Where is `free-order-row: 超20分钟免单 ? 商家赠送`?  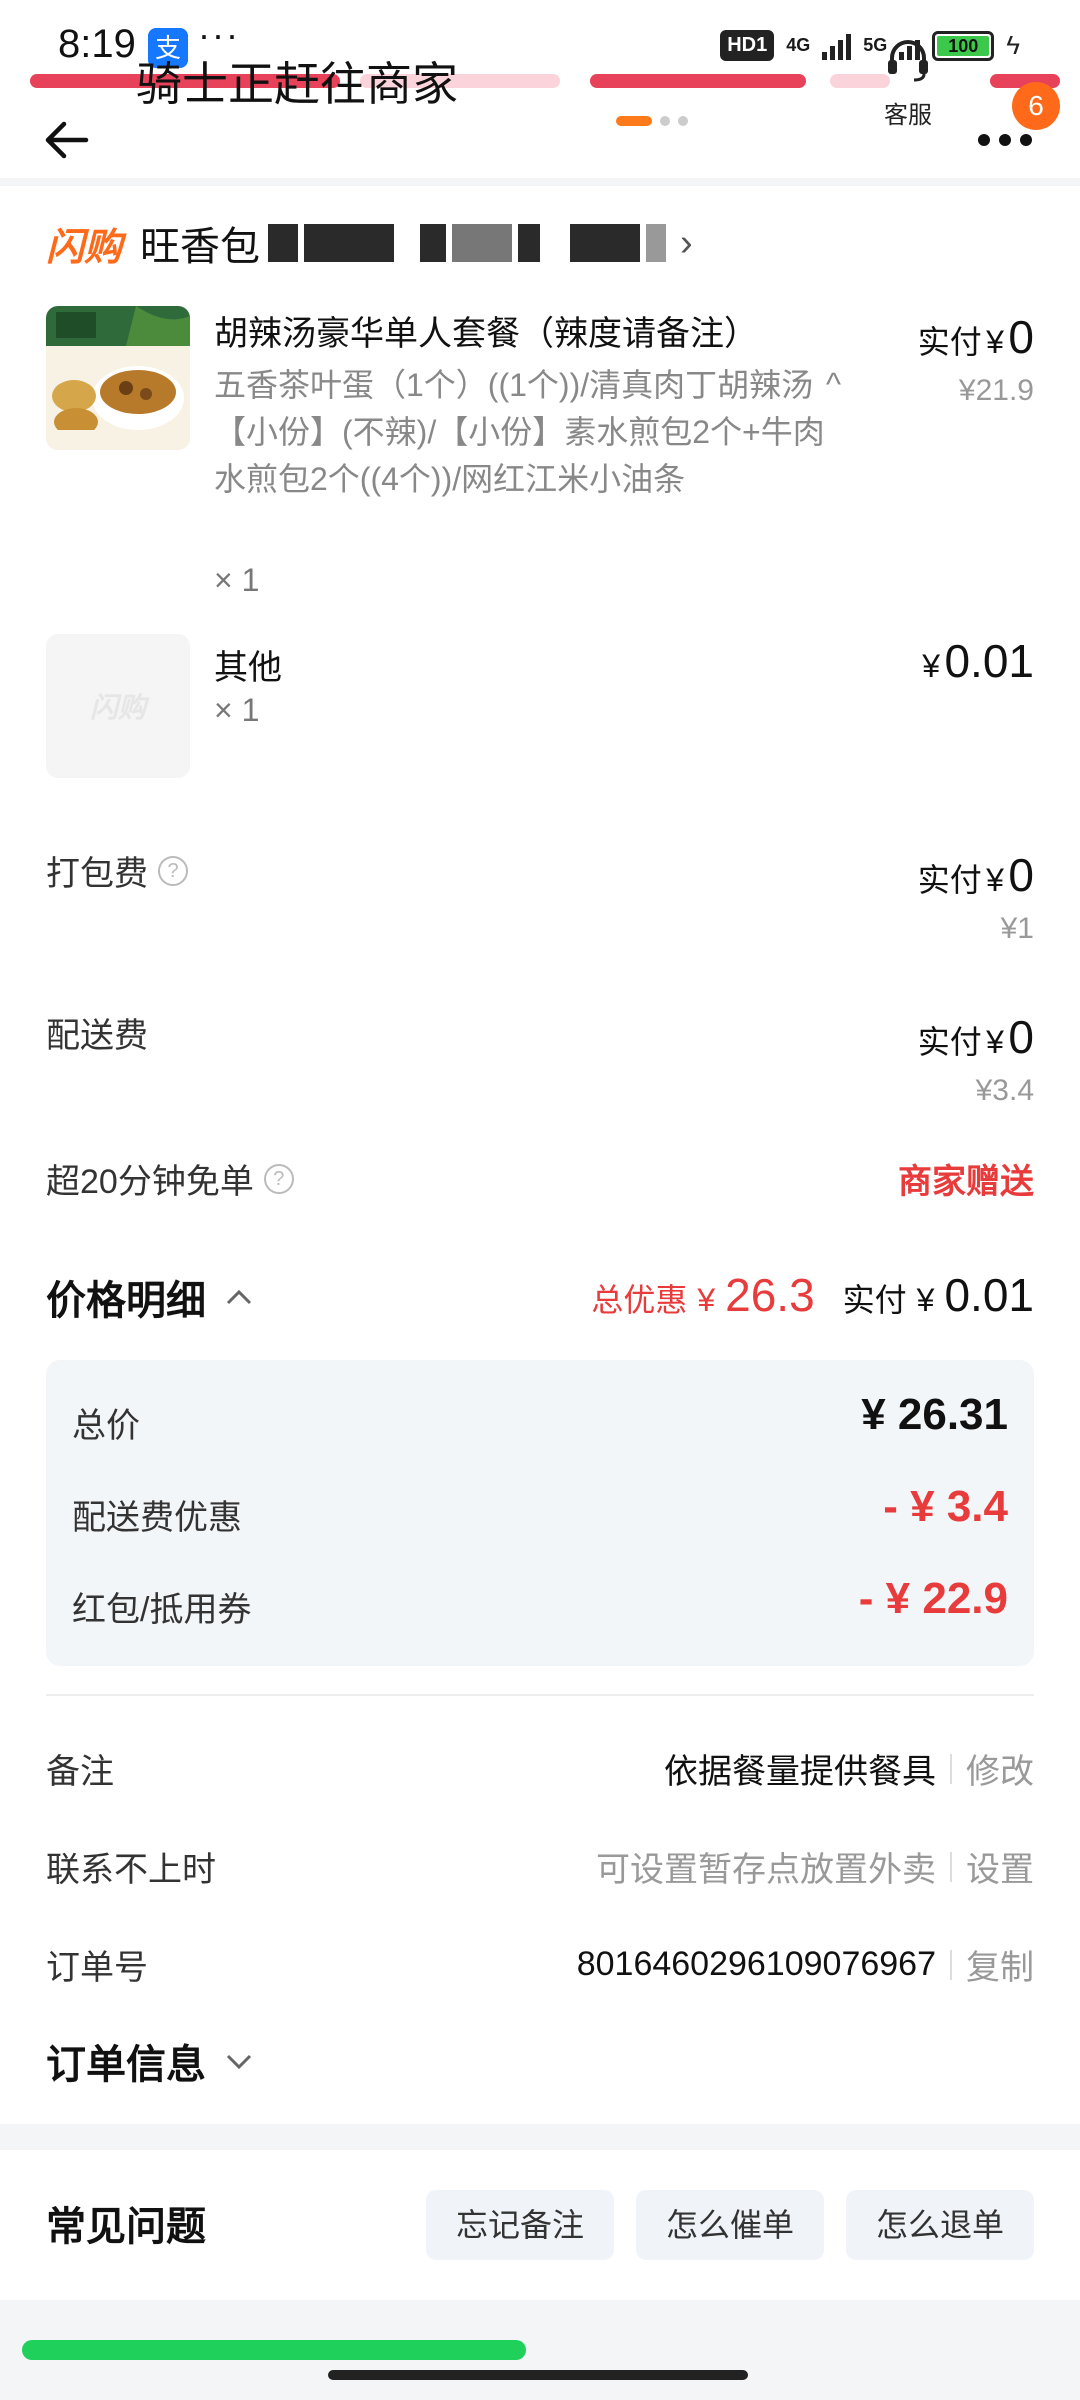
free-order-row: 超20分钟免单 ? 商家赠送 is located at coordinates (540, 1184).